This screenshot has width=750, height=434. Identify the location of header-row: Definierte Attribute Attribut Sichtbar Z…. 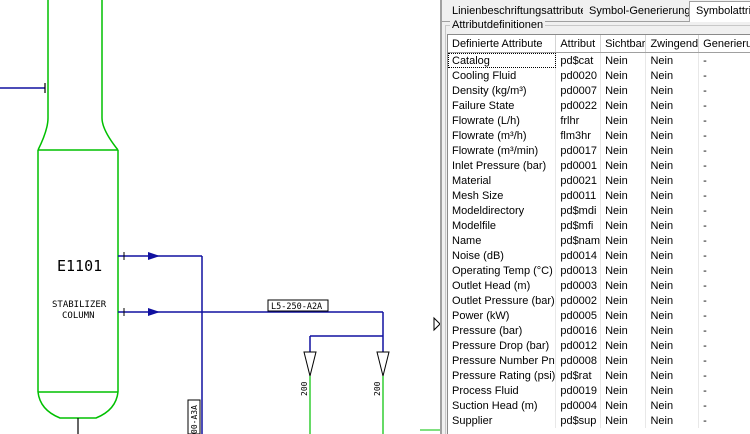
(599, 44).